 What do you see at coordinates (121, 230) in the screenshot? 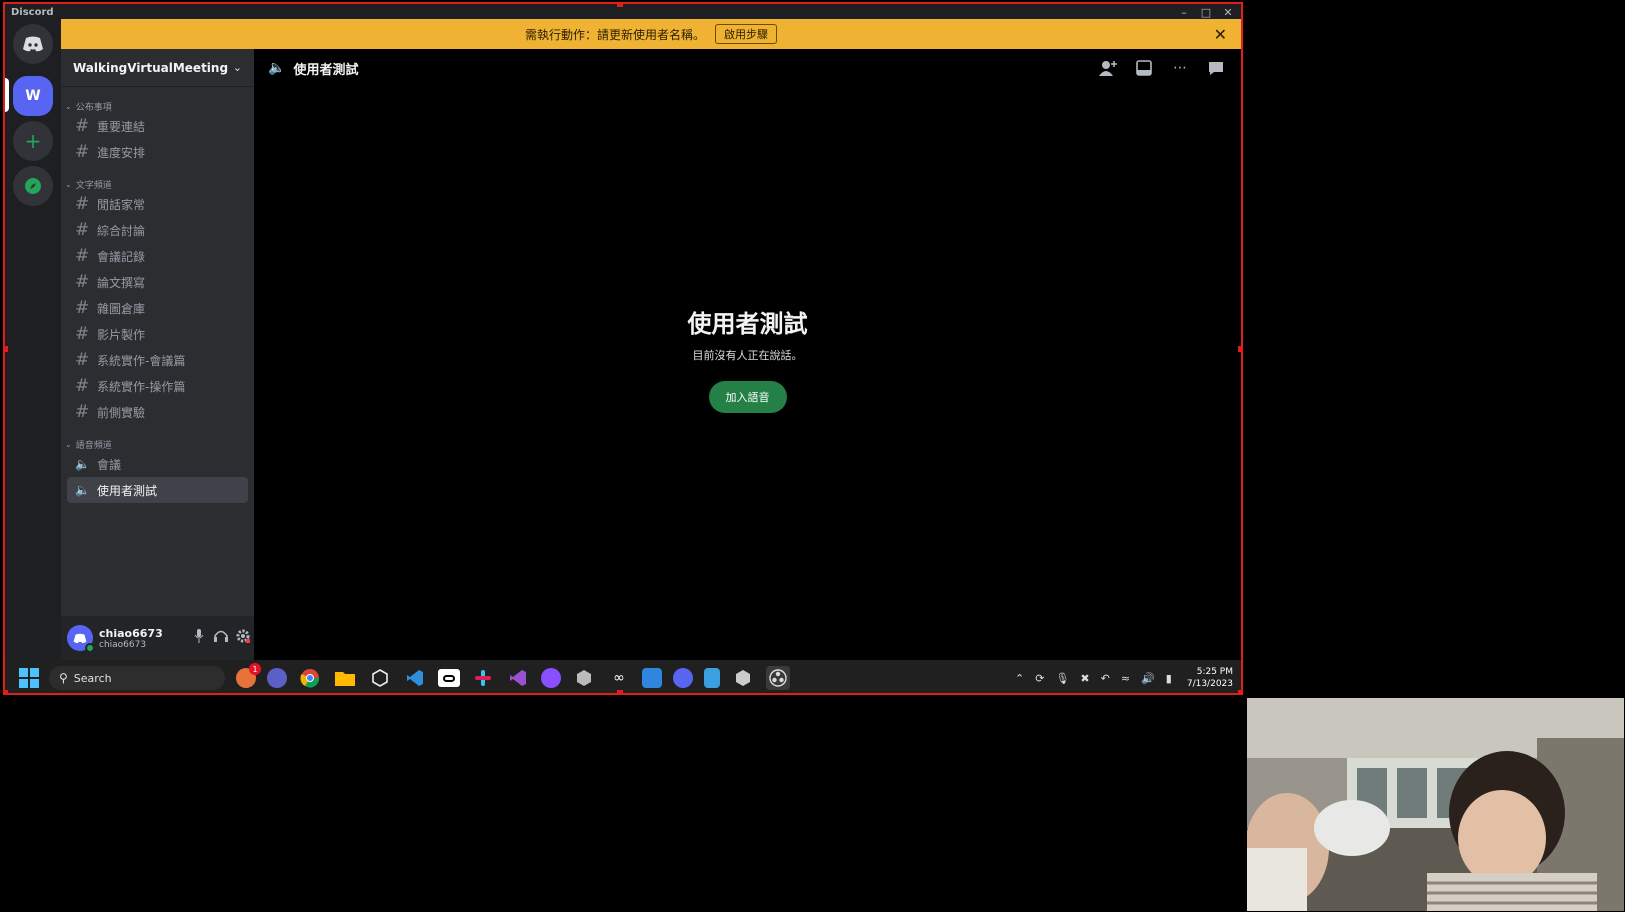
I see `channel-label: 綜合討論` at bounding box center [121, 230].